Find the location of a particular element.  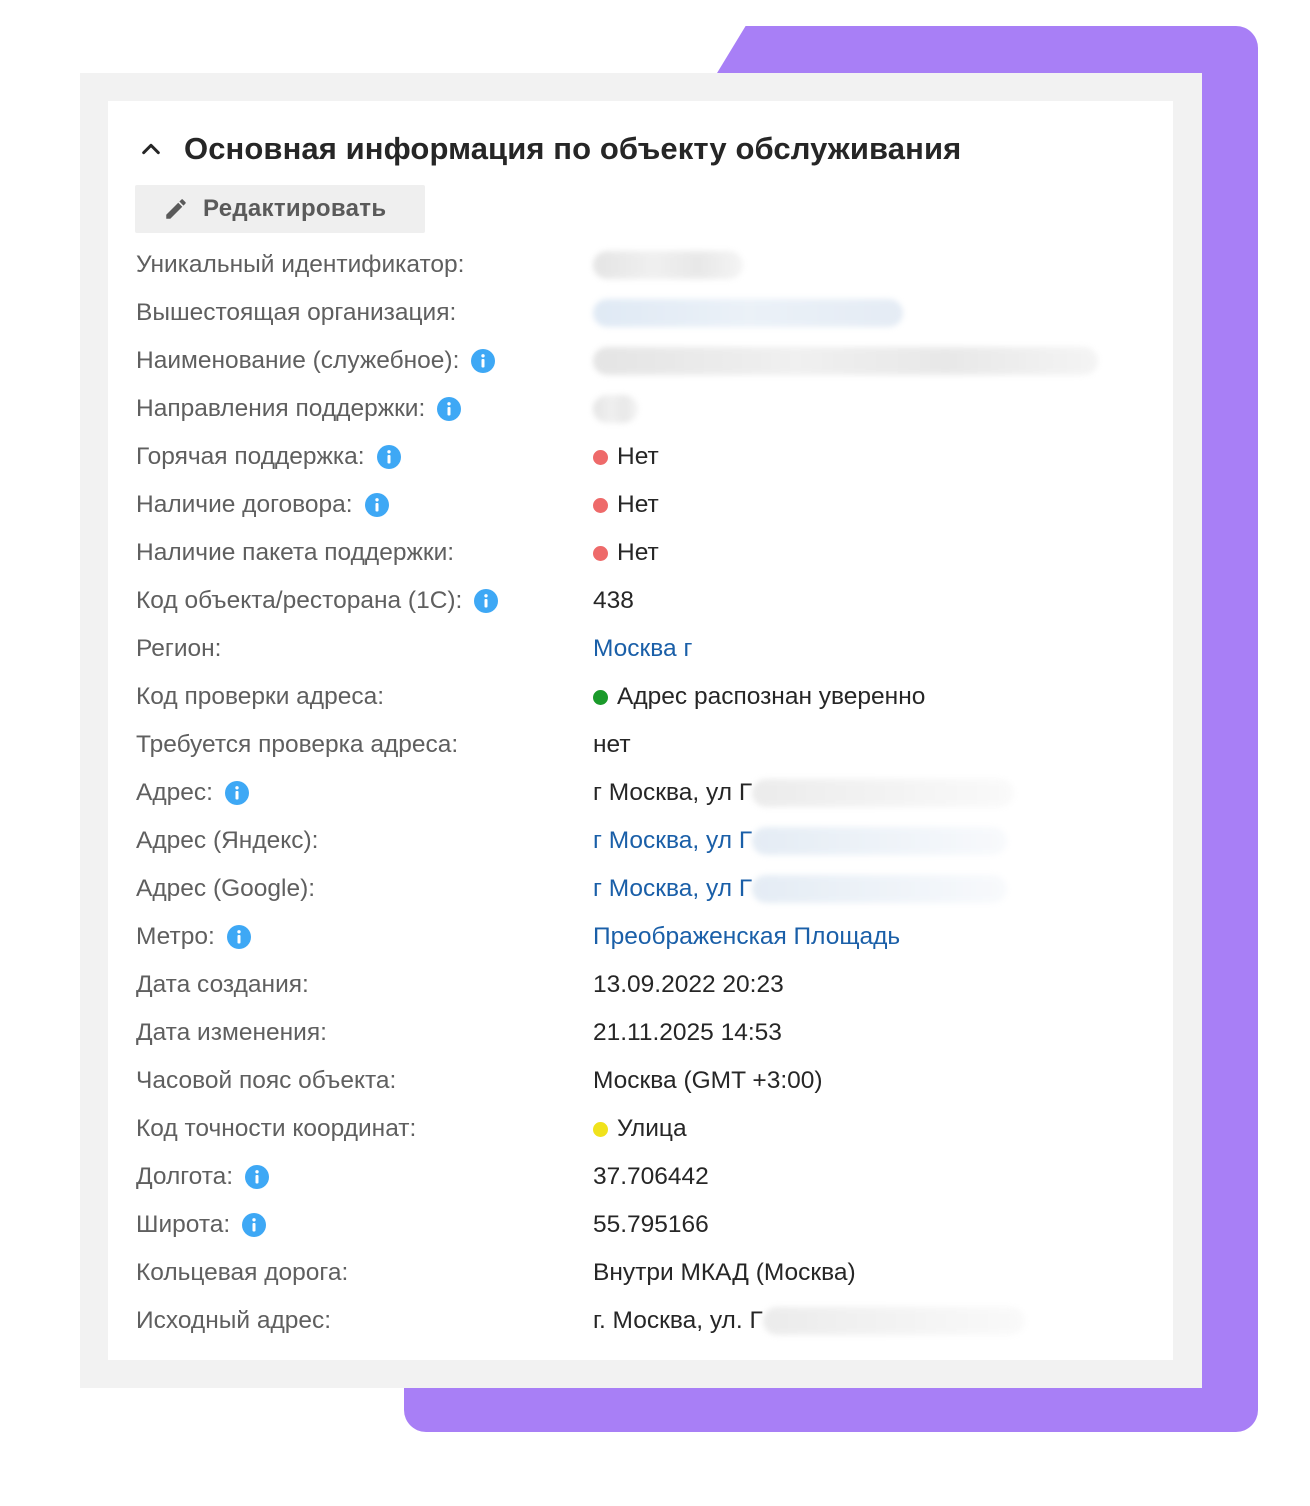

field-label: Код объекта/ресторана (1С): is located at coordinates (317, 601).